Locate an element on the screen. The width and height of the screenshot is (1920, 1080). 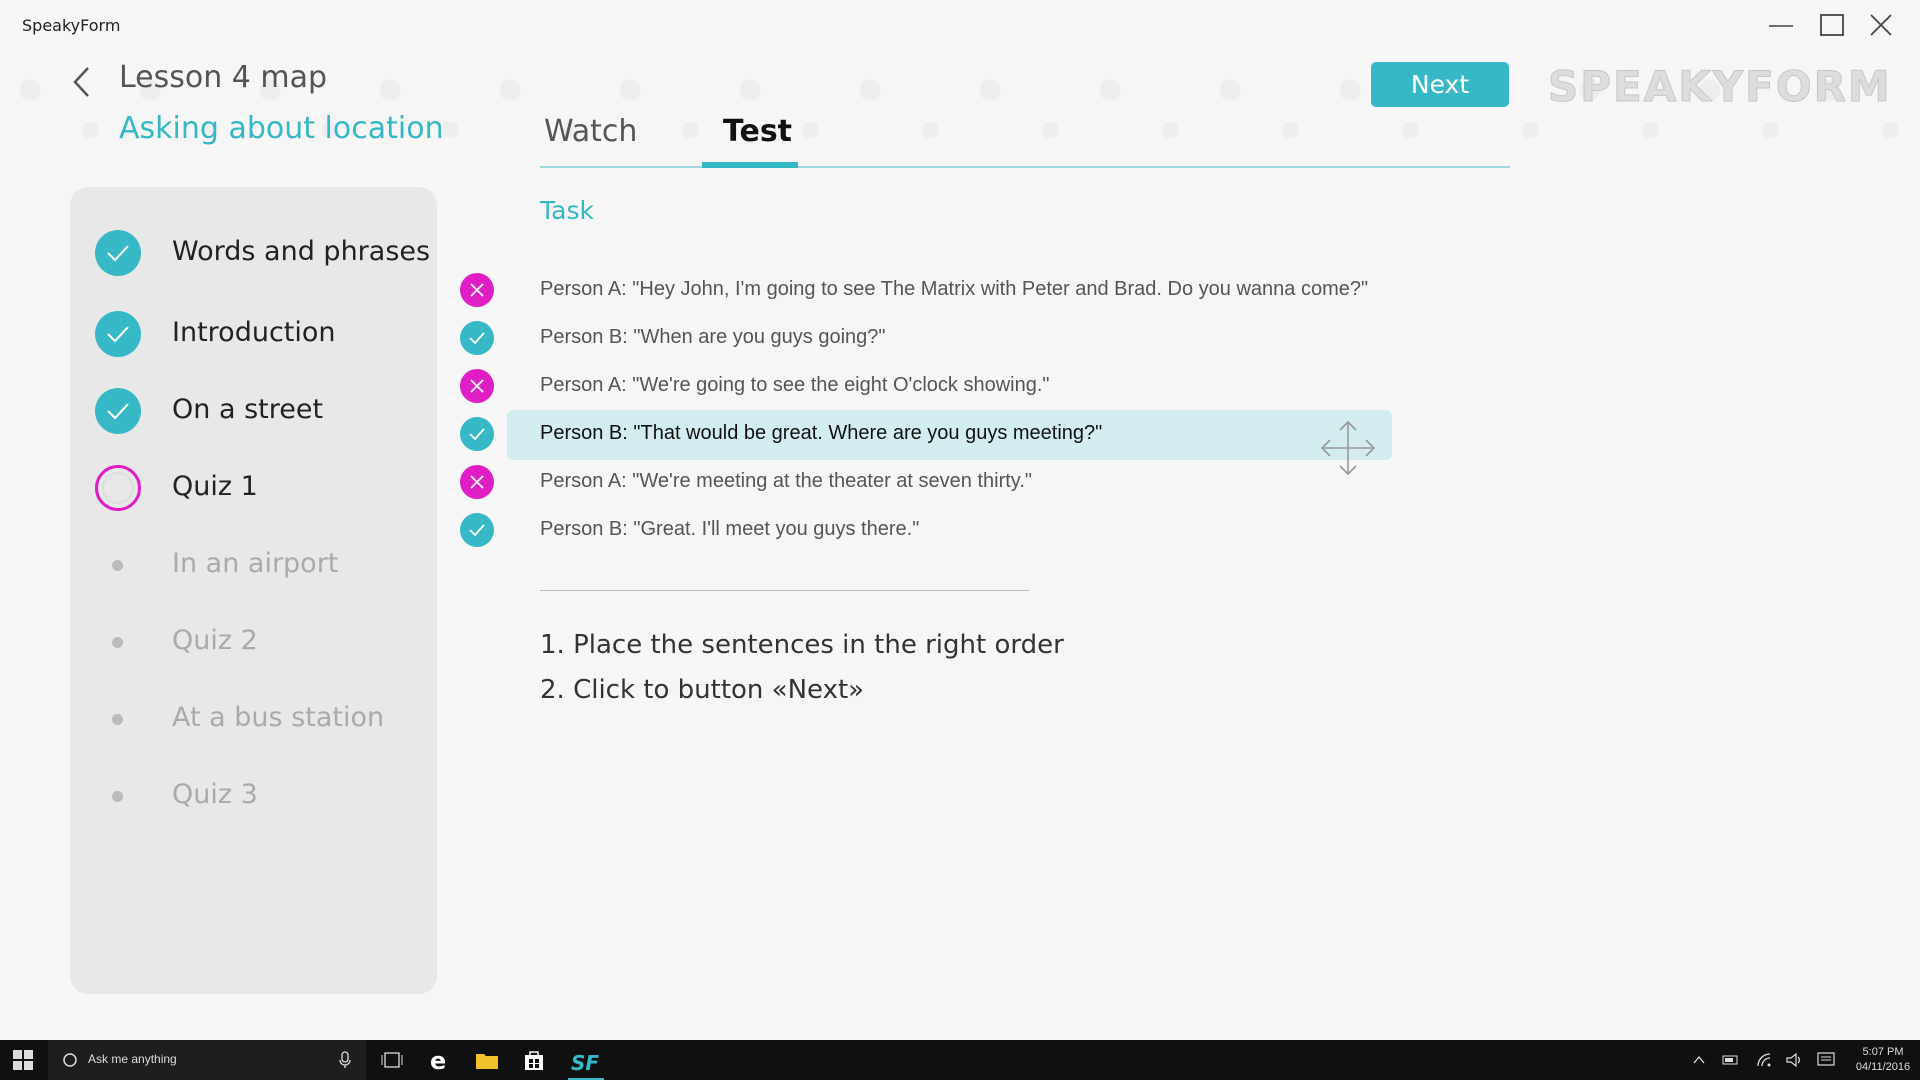
sidebar-item-quiz-3: Quiz 3 is located at coordinates (253, 796).